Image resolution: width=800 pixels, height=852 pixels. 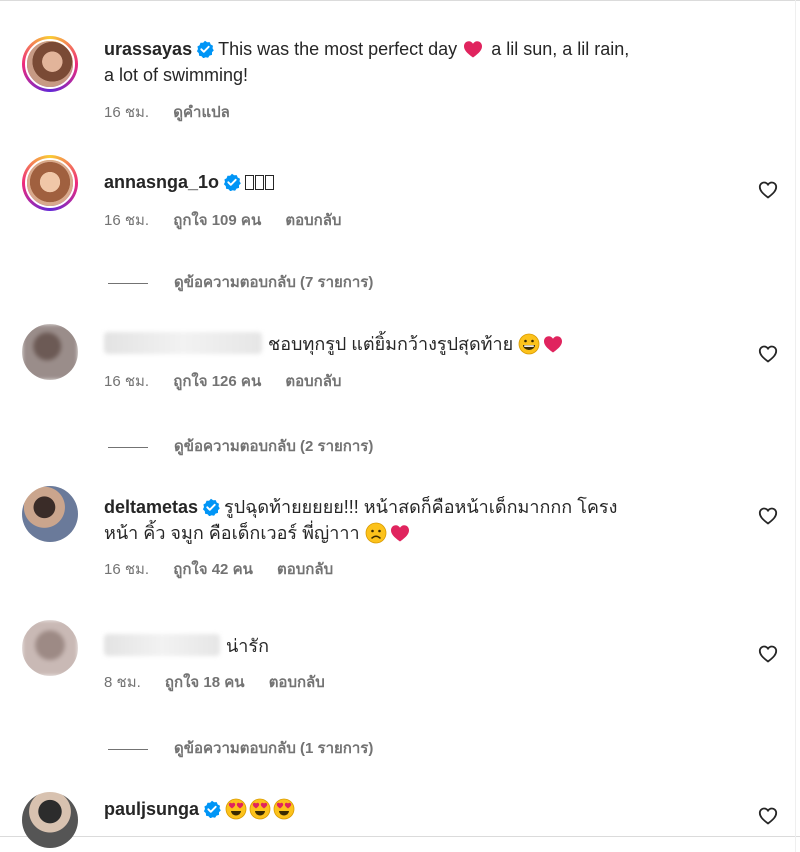 What do you see at coordinates (400, 0) in the screenshot?
I see `top-divider` at bounding box center [400, 0].